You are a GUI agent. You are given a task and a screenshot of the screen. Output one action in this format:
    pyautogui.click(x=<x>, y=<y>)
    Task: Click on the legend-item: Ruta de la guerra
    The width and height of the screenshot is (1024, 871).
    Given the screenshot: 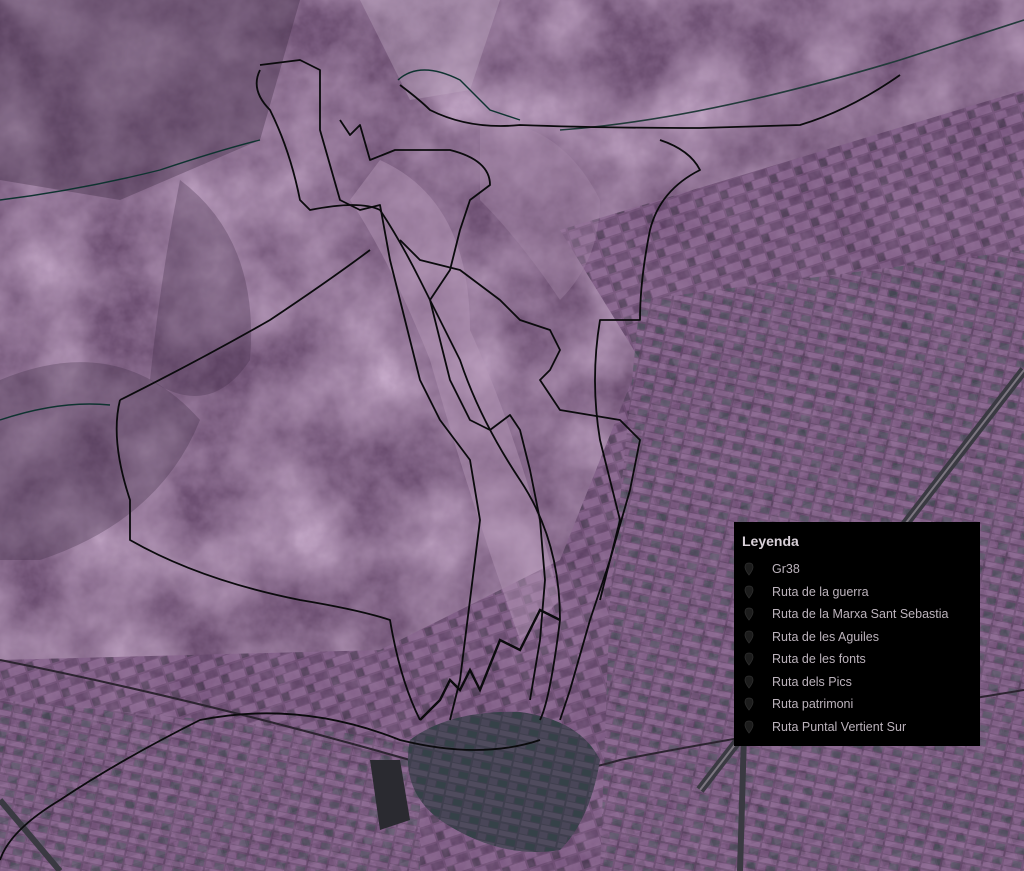 What is the action you would take?
    pyautogui.click(x=861, y=592)
    